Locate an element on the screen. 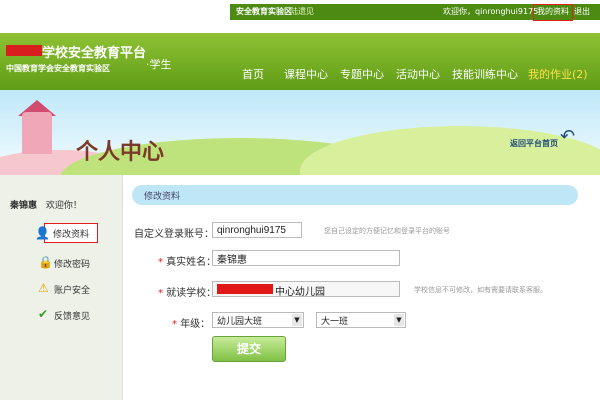 This screenshot has height=400, width=600. grade-label: * 年级： is located at coordinates (191, 322).